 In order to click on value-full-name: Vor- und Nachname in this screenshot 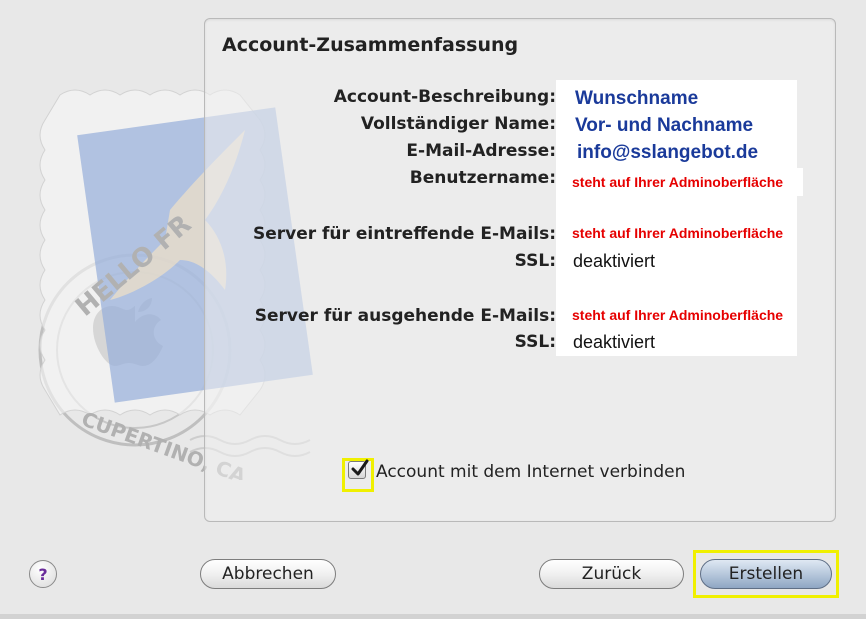, I will do `click(664, 125)`.